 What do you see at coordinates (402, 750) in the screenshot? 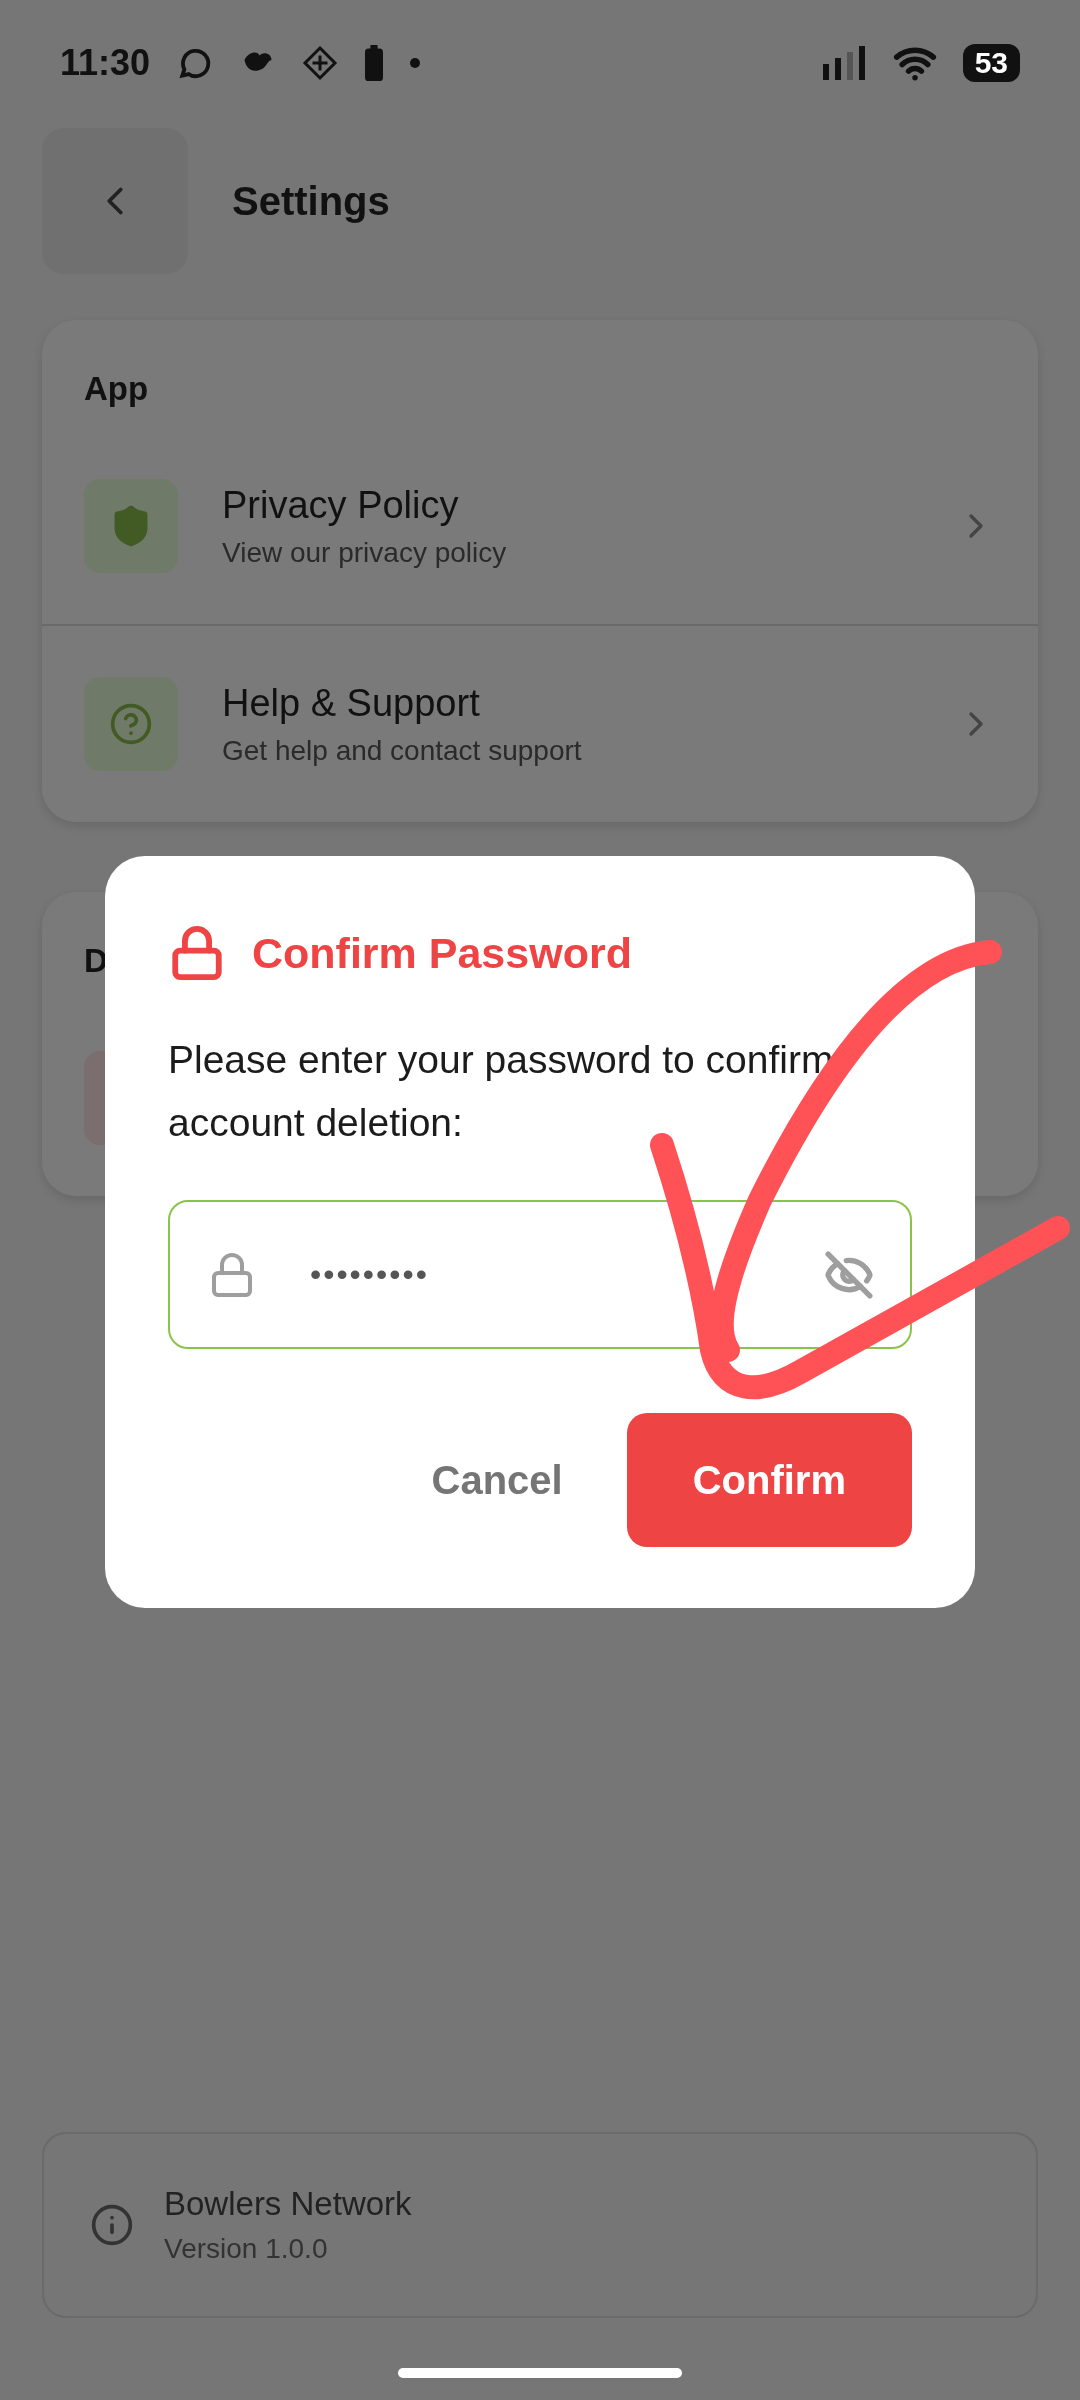
I see `item-subtitle: Get help and contact support` at bounding box center [402, 750].